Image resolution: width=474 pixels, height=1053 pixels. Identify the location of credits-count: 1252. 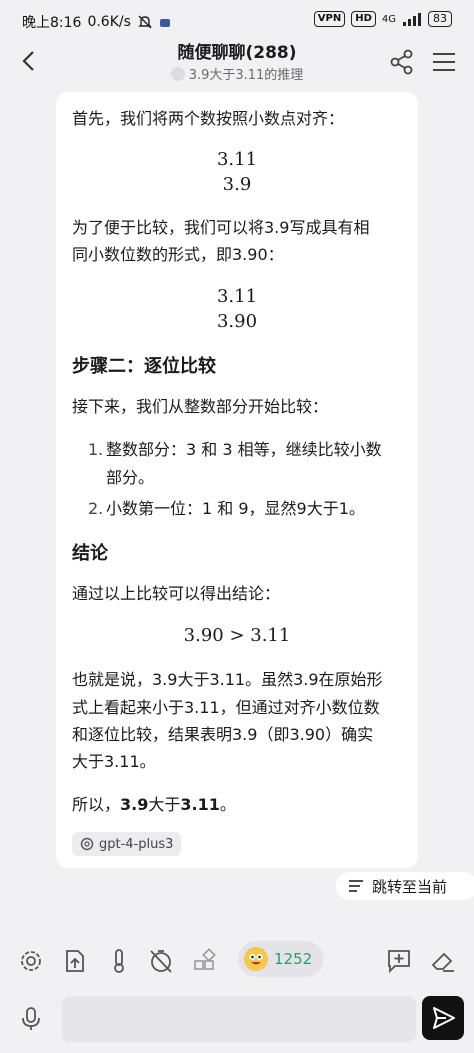
(293, 959).